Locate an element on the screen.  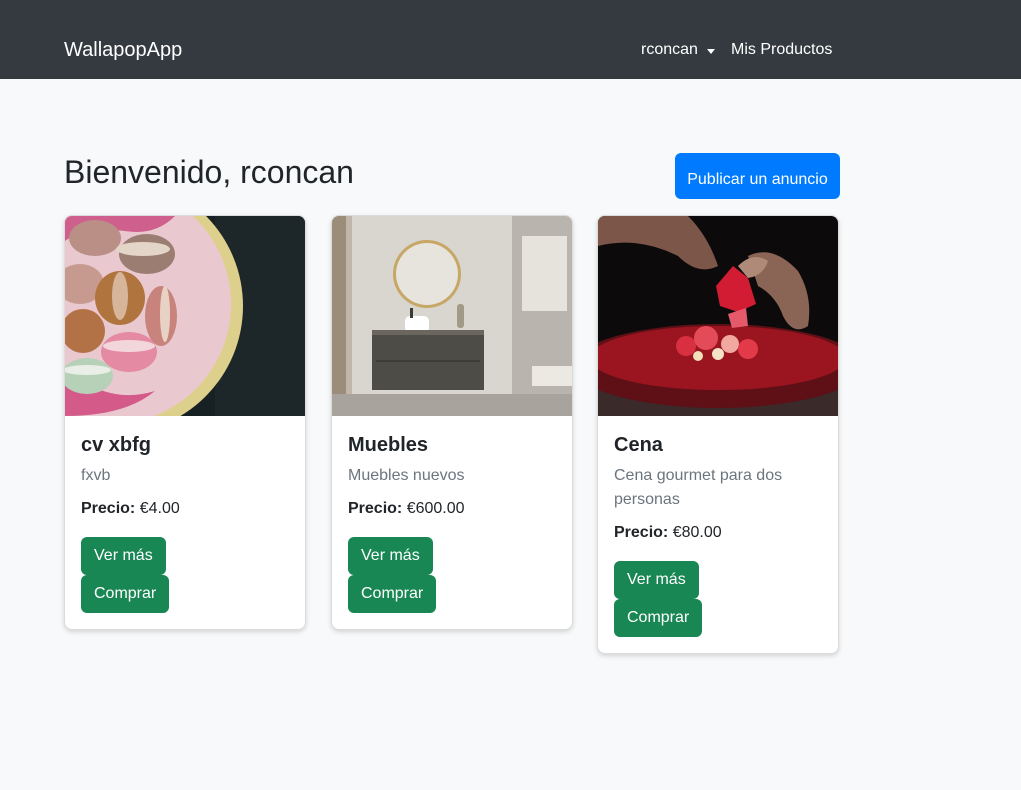
navbar: WallapopApp rconcan Mis Productos is located at coordinates (510, 39).